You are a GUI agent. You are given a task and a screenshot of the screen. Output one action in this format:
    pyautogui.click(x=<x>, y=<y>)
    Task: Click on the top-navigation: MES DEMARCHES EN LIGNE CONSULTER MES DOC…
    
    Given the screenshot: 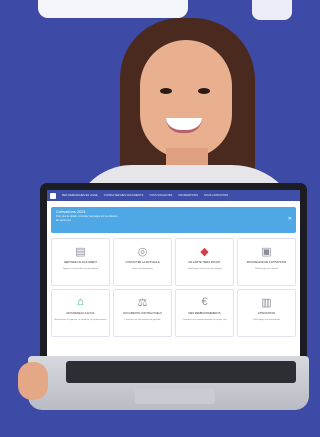 What is the action you would take?
    pyautogui.click(x=173, y=195)
    